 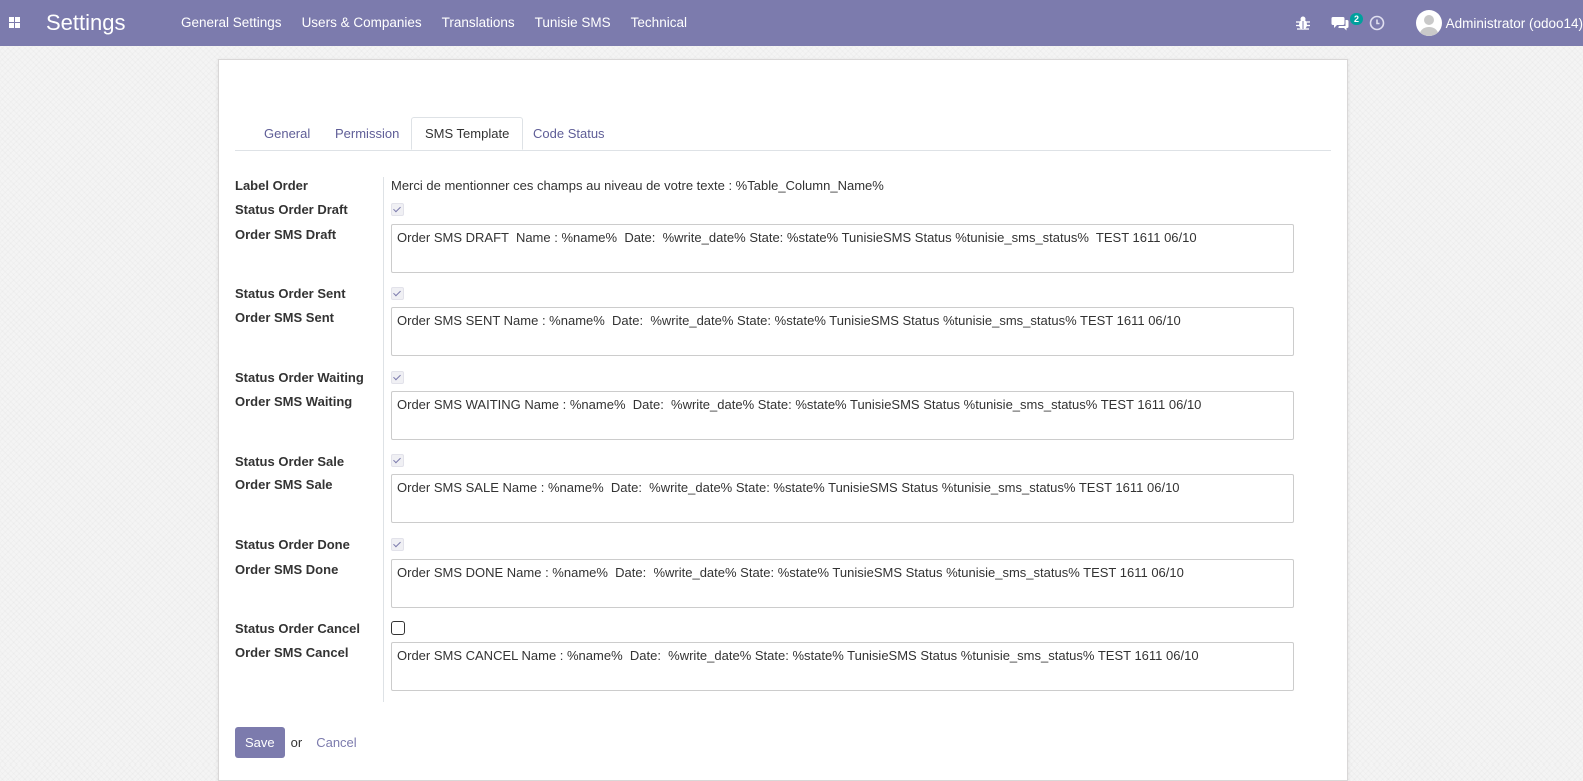 I want to click on status-order-draft-label: Status Order Draft, so click(x=291, y=209).